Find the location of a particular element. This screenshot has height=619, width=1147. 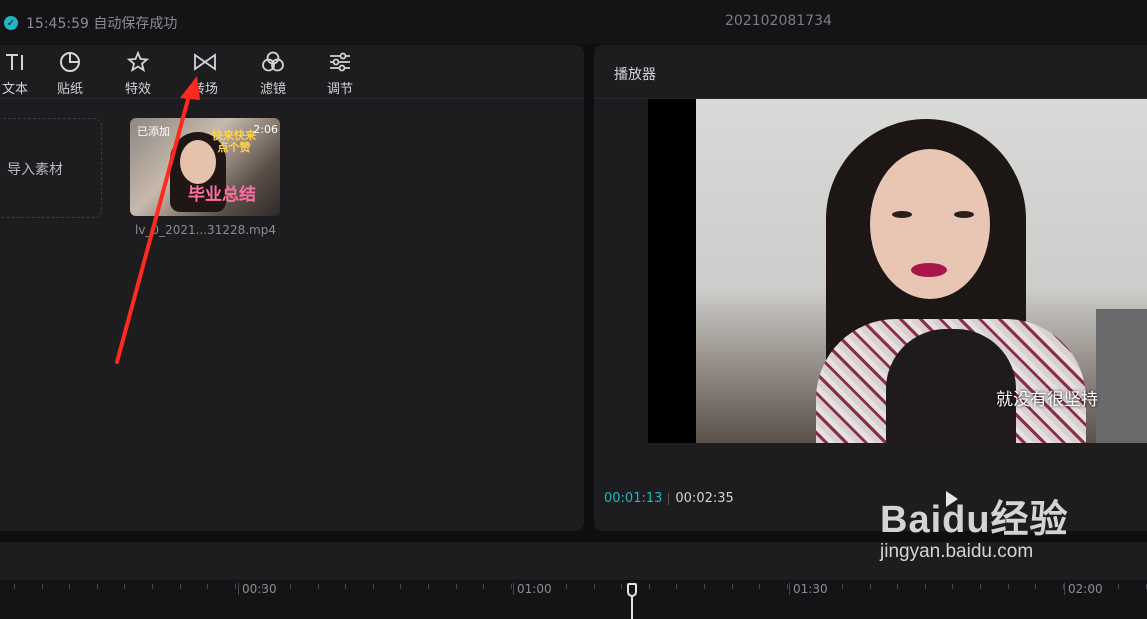

project-title: 202102081734 is located at coordinates (778, 21).